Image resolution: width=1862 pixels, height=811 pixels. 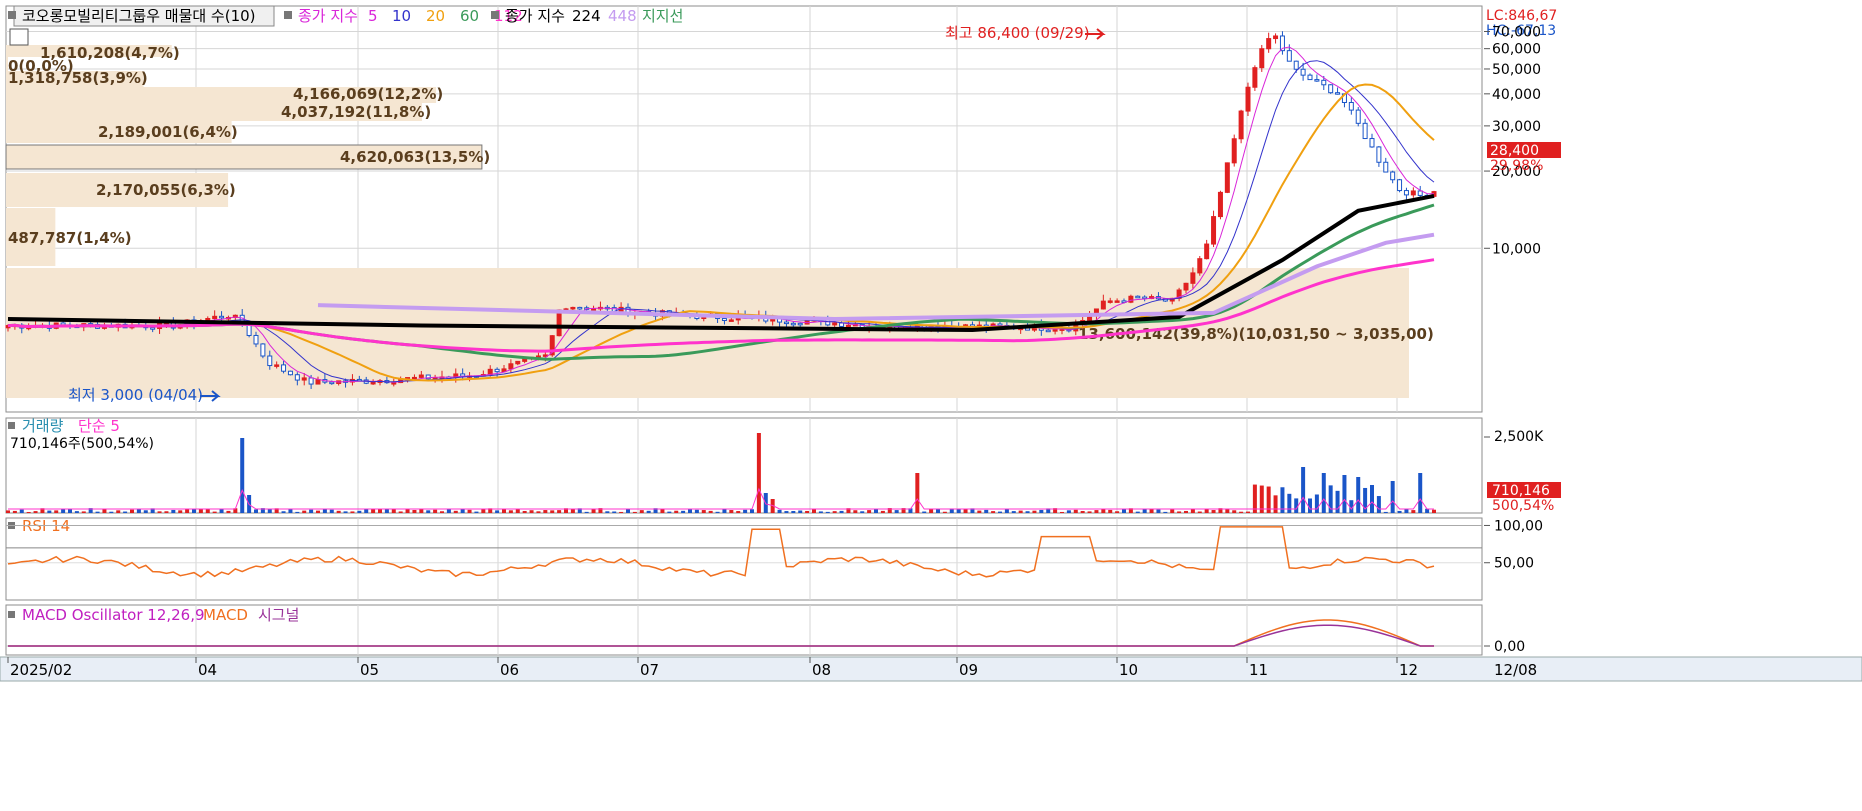 I want to click on volume-profile-label: 4,620,063(13,5%), so click(x=415, y=157).